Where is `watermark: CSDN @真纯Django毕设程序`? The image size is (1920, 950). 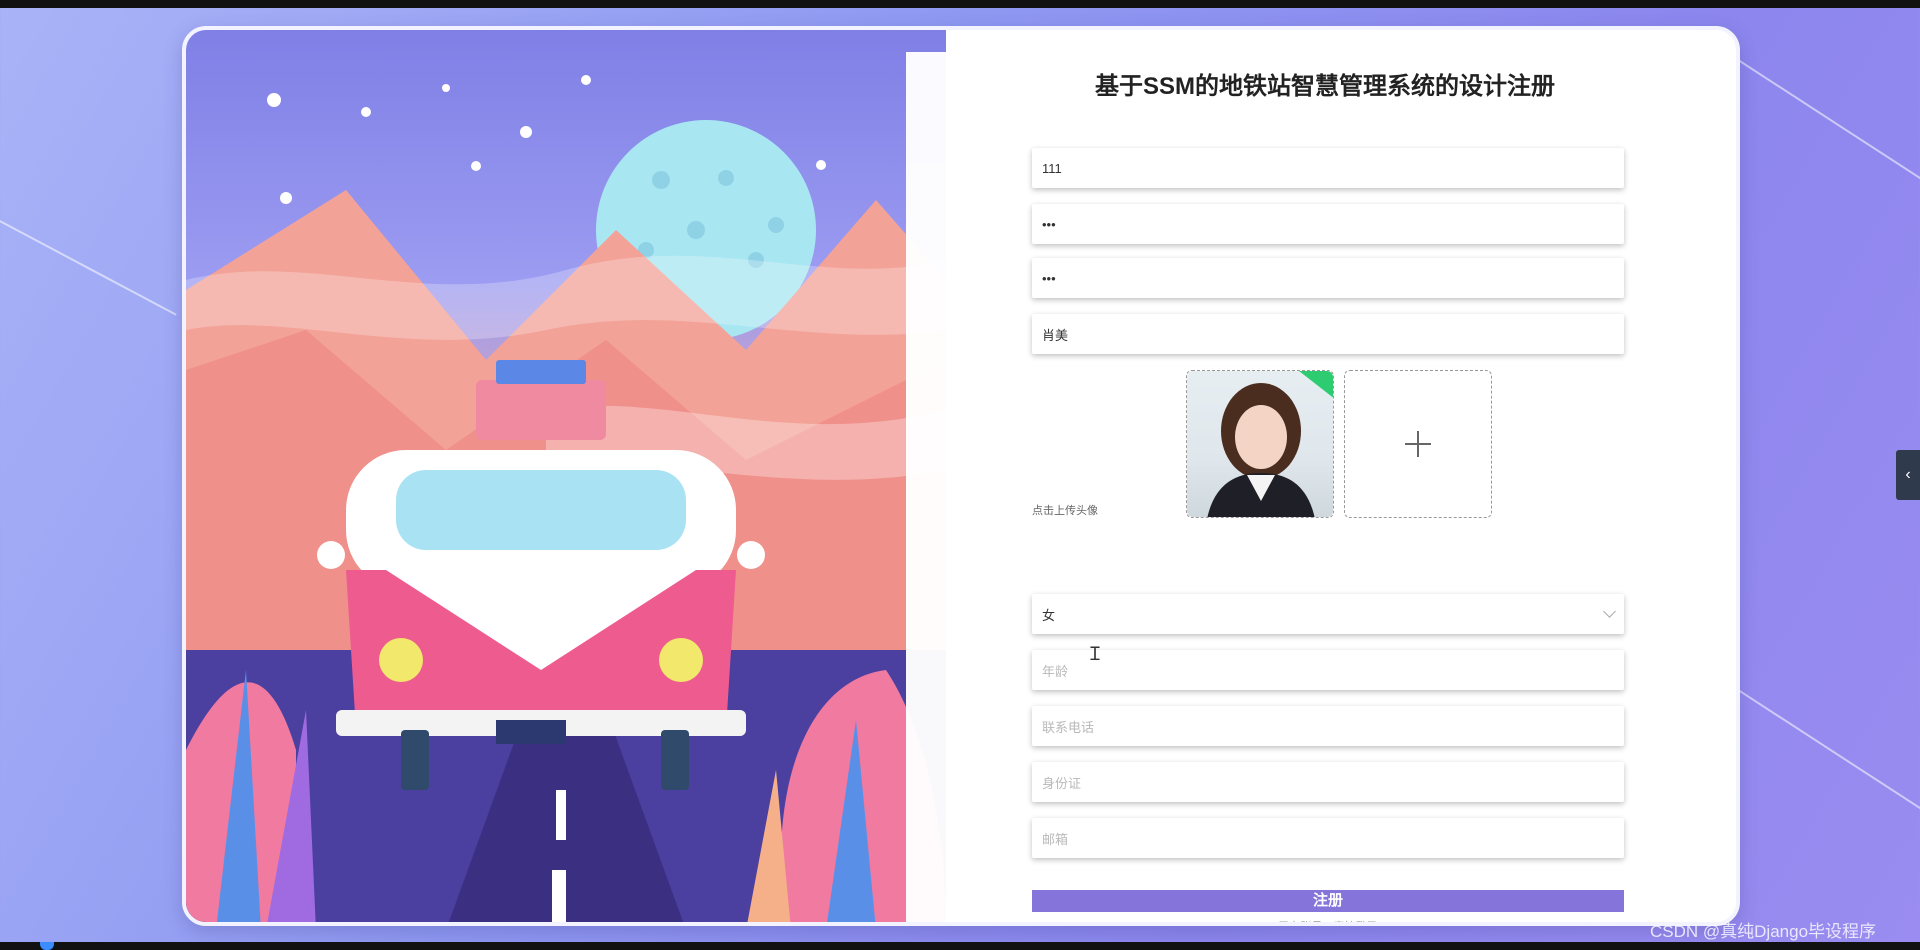
watermark: CSDN @真纯Django毕设程序 is located at coordinates (1763, 931).